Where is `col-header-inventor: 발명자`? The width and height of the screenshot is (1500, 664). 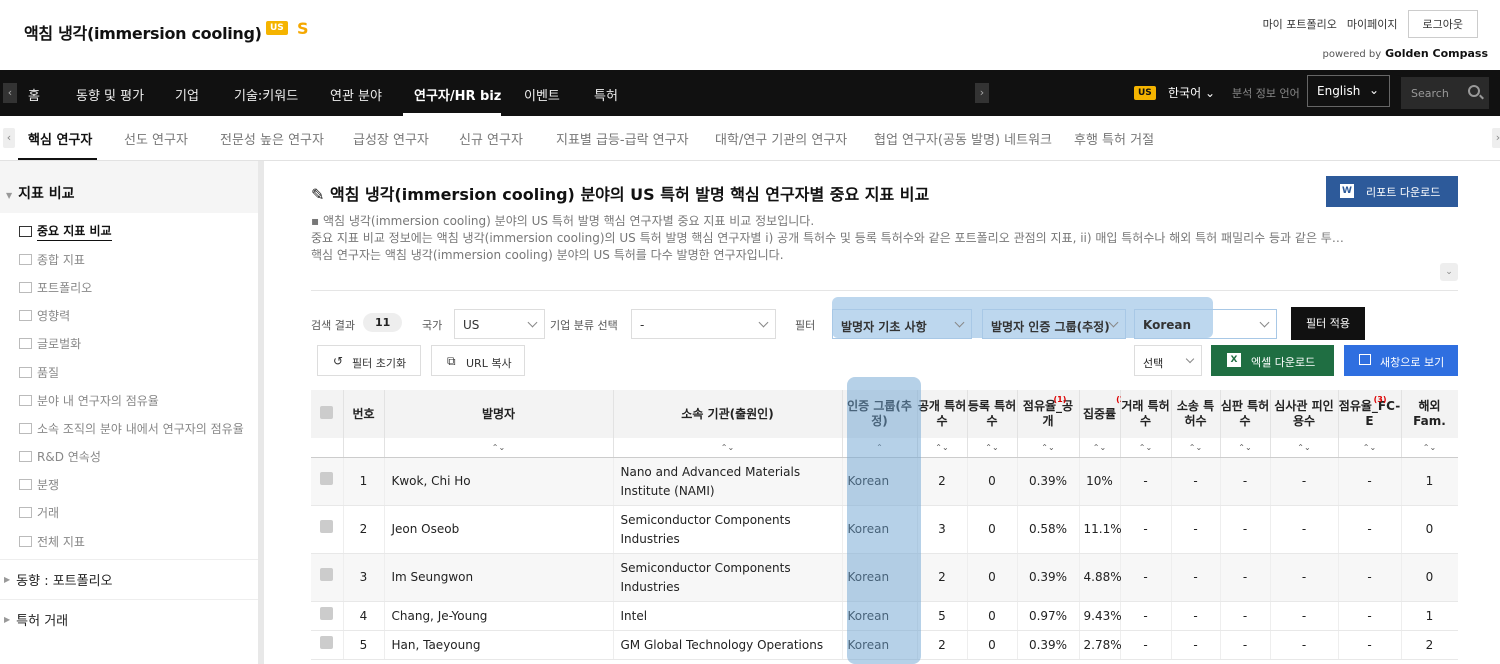 col-header-inventor: 발명자 is located at coordinates (498, 414).